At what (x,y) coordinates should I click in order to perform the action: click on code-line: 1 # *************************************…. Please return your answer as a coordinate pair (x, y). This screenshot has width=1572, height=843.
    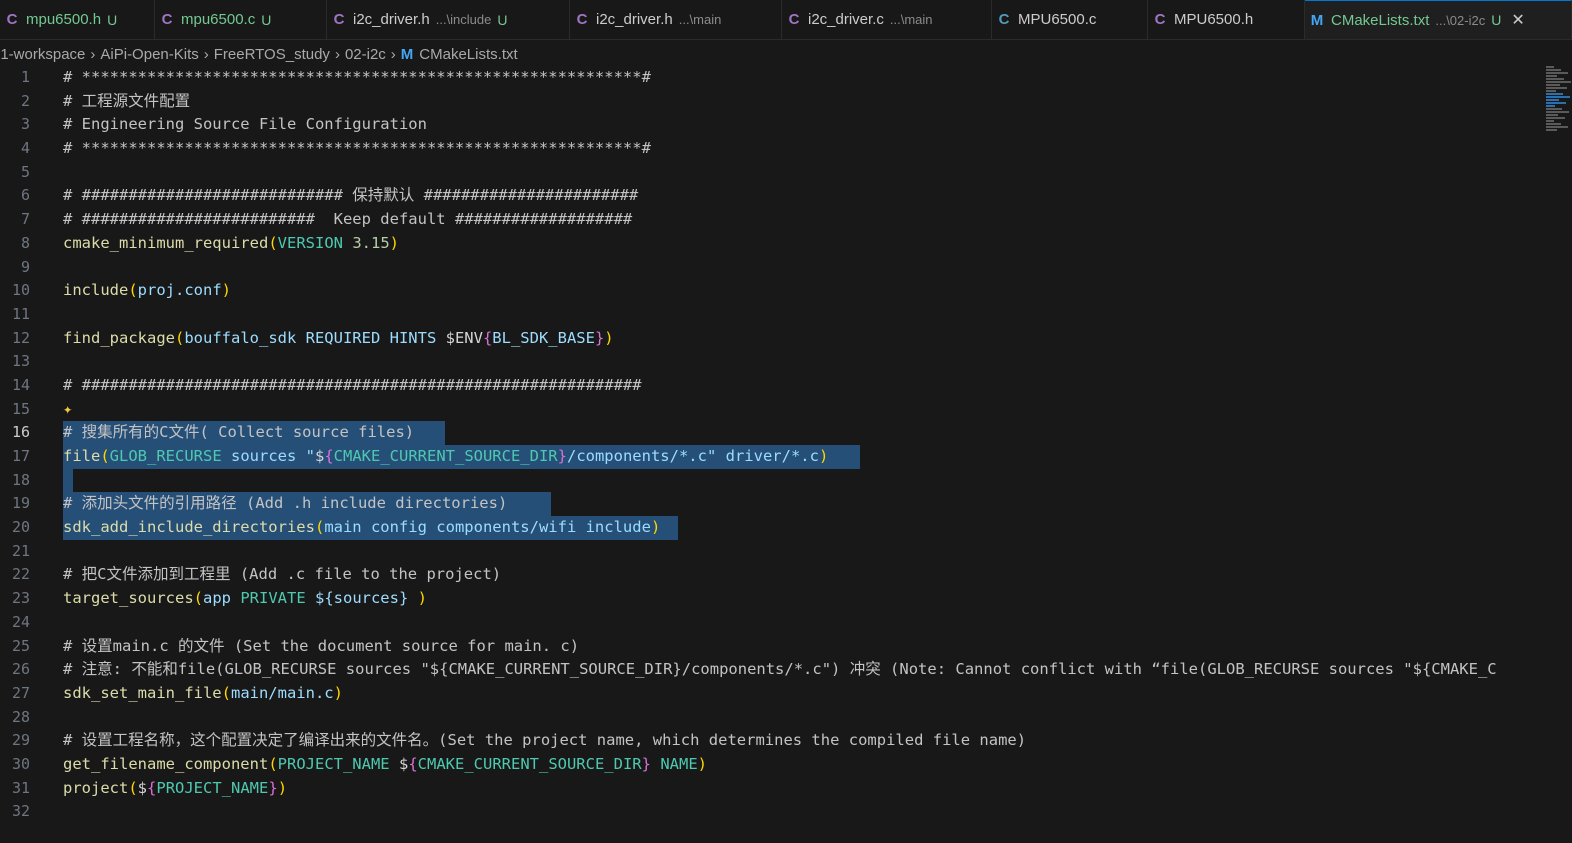
    Looking at the image, I should click on (770, 78).